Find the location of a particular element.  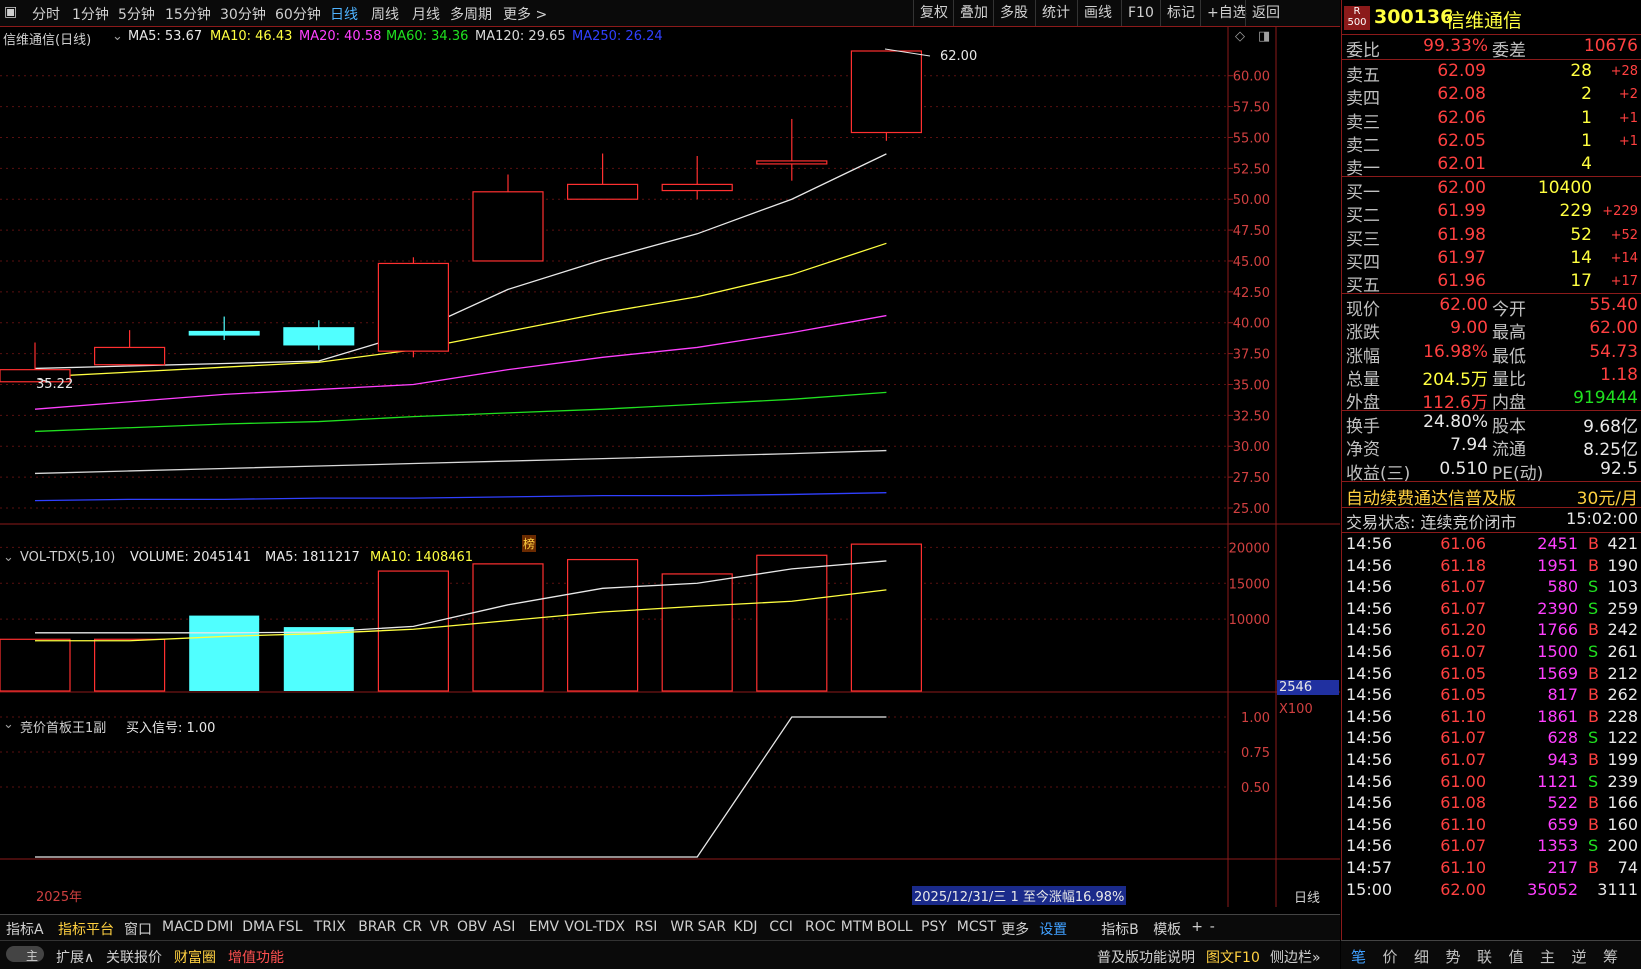

toolbar-button-5: F10 is located at coordinates (1140, 13).